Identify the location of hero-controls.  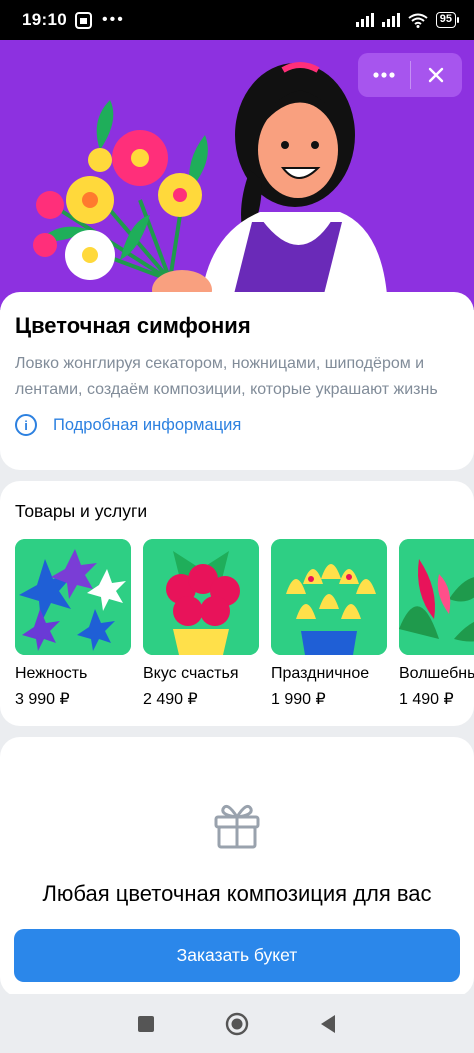
(410, 75).